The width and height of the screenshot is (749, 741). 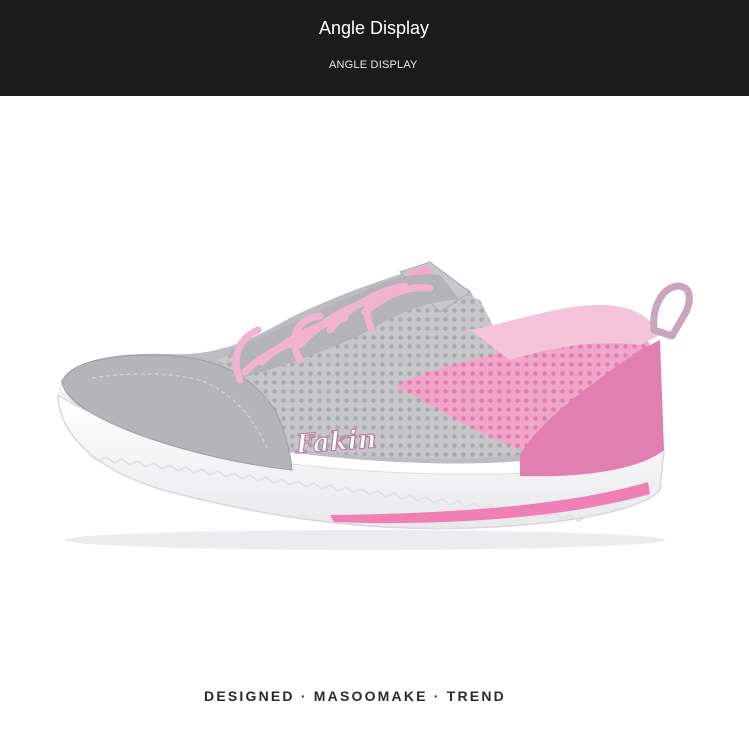 What do you see at coordinates (355, 696) in the screenshot?
I see `footer-tagline: DESIGNED · MASOOMAKE · TREND` at bounding box center [355, 696].